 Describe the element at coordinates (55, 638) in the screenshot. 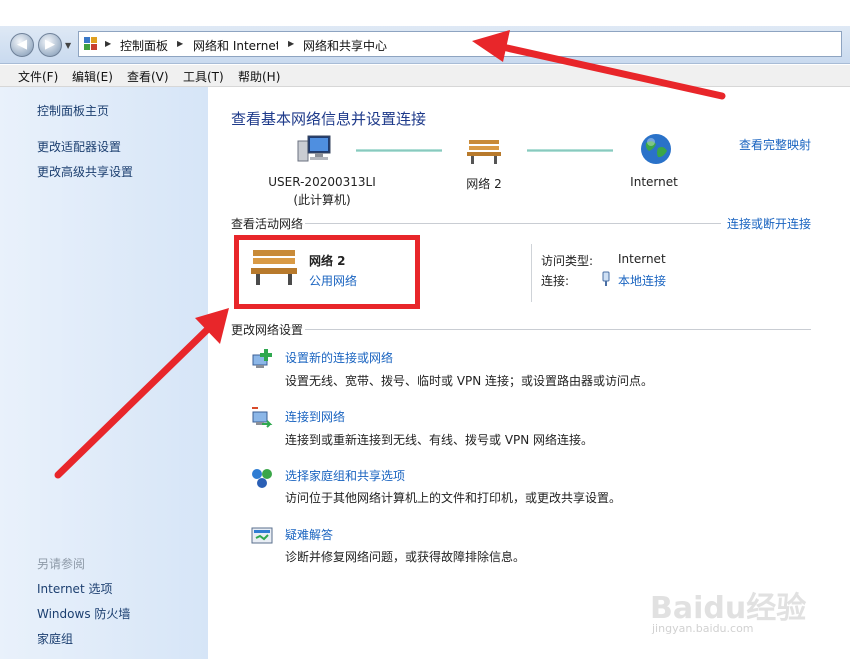

I see `sidebar-homegroup: 家庭组` at that location.